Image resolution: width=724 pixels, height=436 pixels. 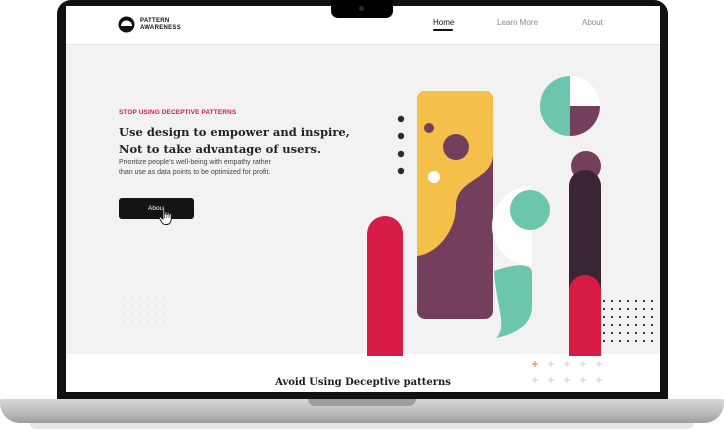 I want to click on camera-notch, so click(x=362, y=9).